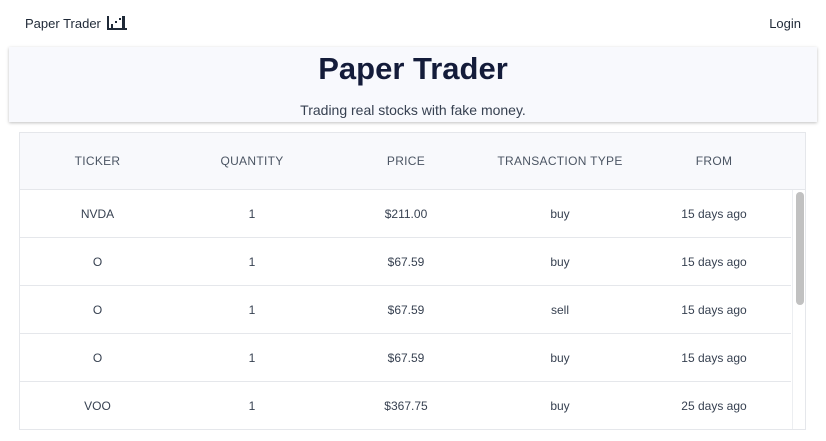  What do you see at coordinates (116, 23) in the screenshot?
I see `chart-bars-icon` at bounding box center [116, 23].